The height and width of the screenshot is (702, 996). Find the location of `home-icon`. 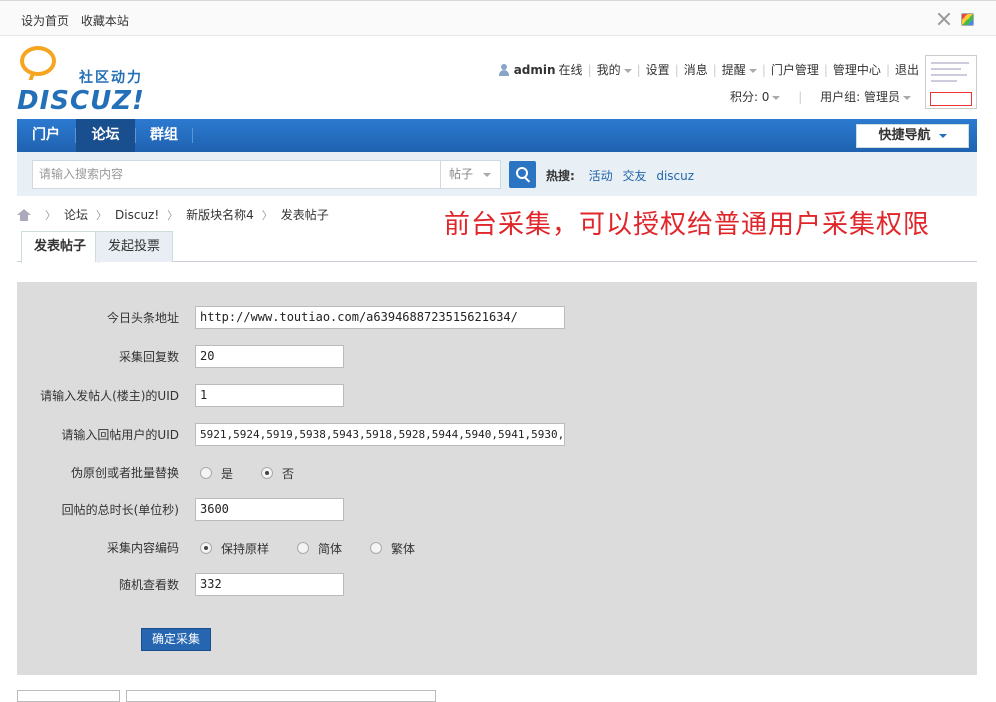

home-icon is located at coordinates (24, 214).